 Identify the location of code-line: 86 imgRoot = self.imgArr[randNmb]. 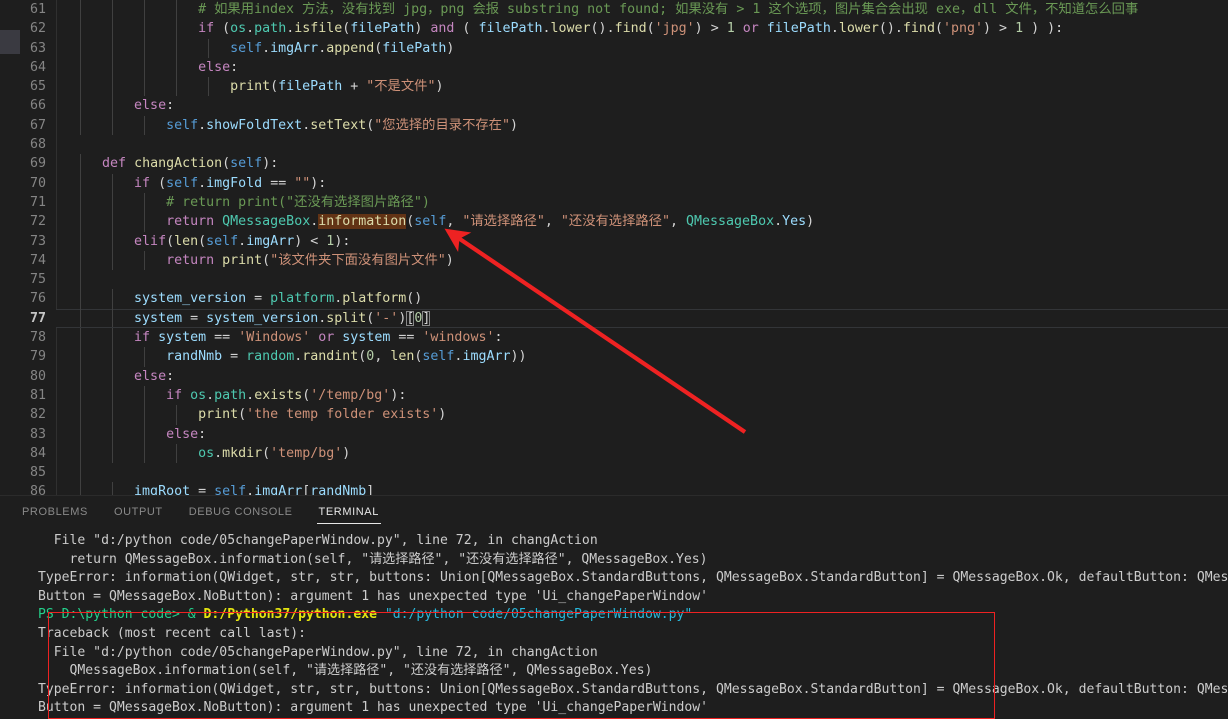
(614, 488).